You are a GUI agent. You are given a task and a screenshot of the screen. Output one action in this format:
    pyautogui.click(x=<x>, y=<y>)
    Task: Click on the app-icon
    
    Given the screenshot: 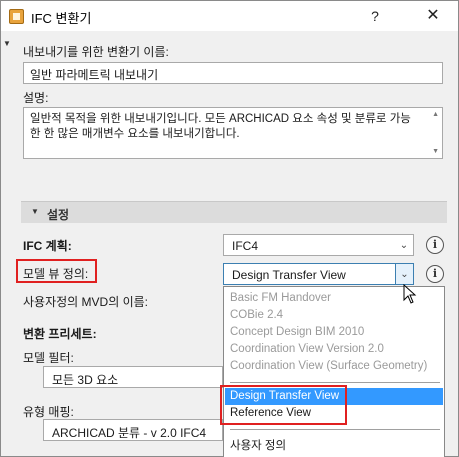 What is the action you would take?
    pyautogui.click(x=16, y=16)
    